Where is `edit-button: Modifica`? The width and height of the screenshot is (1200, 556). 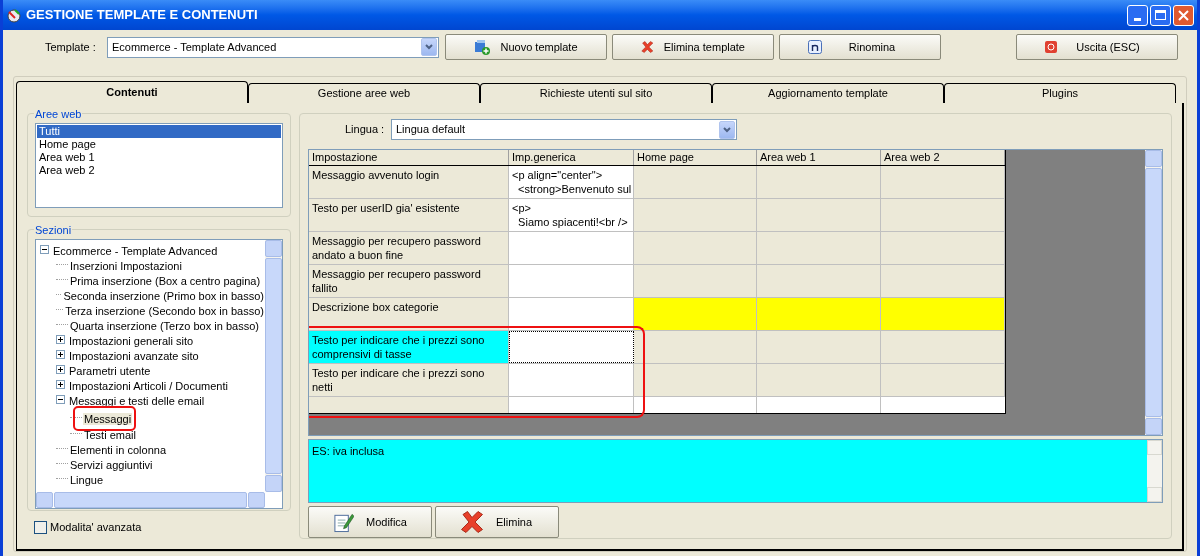 edit-button: Modifica is located at coordinates (370, 522).